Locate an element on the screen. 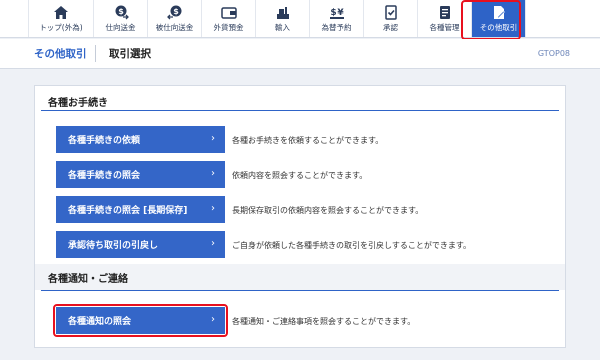  foreign-deposit-icon is located at coordinates (228, 12).